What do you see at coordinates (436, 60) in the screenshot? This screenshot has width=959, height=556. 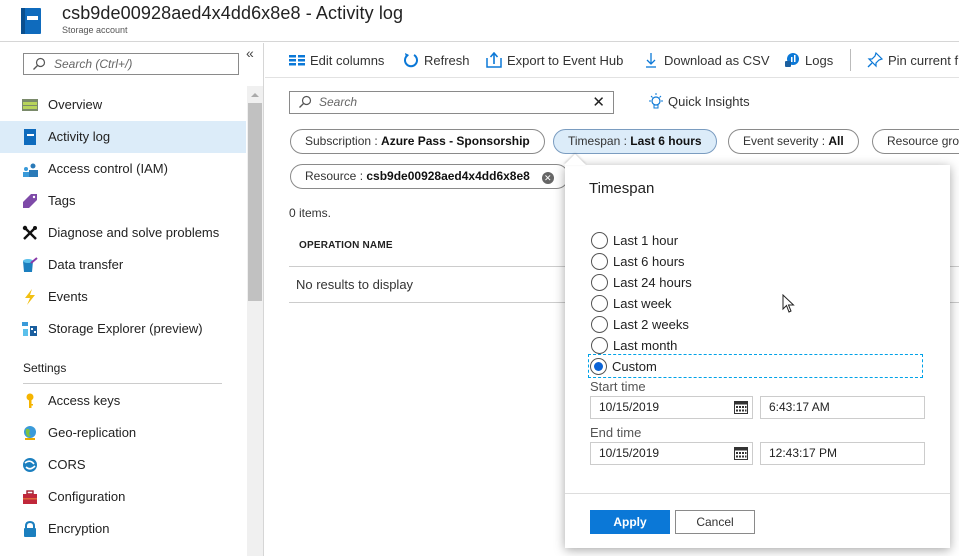 I see `refresh-button: Refresh` at bounding box center [436, 60].